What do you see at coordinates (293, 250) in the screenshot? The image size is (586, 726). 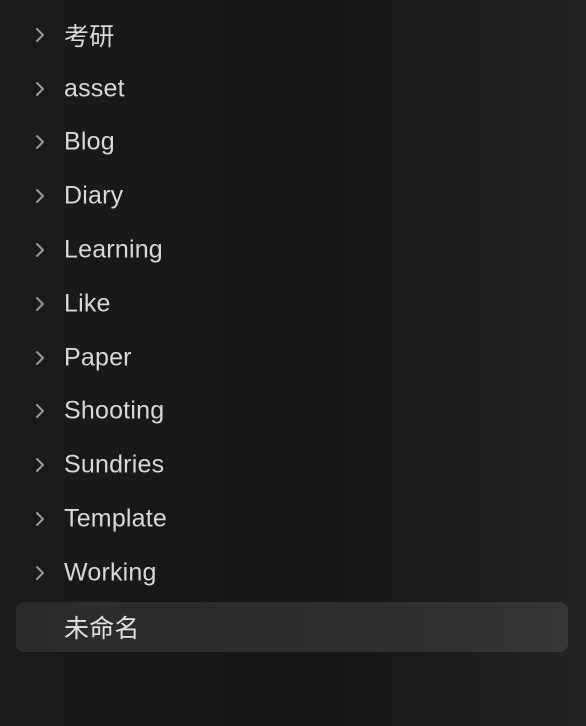 I see `tree-item-learning-folder: Learning` at bounding box center [293, 250].